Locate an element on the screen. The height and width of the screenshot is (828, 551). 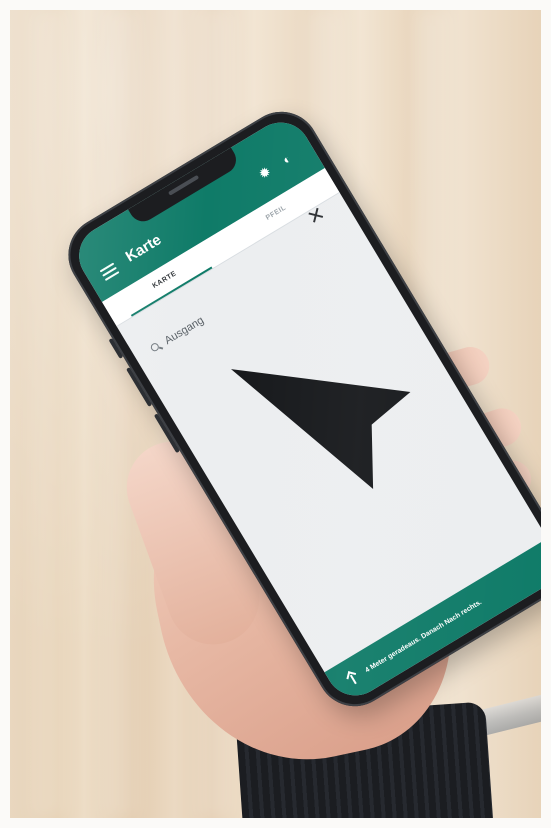
speaker-grille is located at coordinates (183, 185).